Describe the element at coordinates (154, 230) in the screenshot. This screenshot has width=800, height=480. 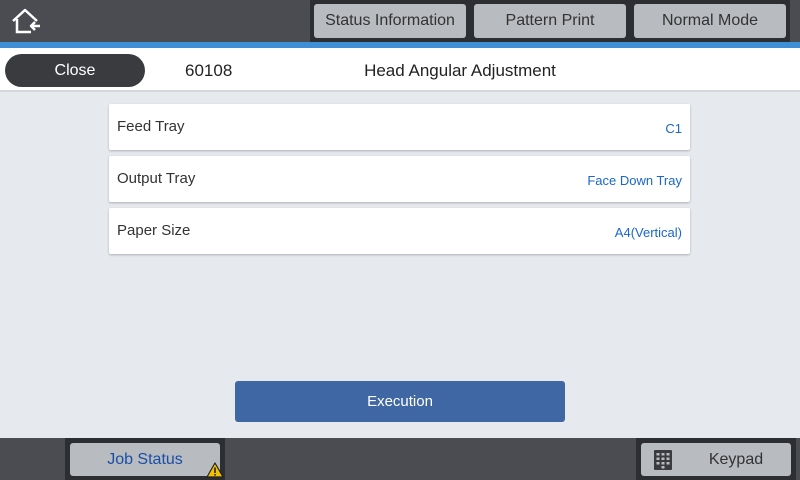
I see `setting-label: Paper Size` at that location.